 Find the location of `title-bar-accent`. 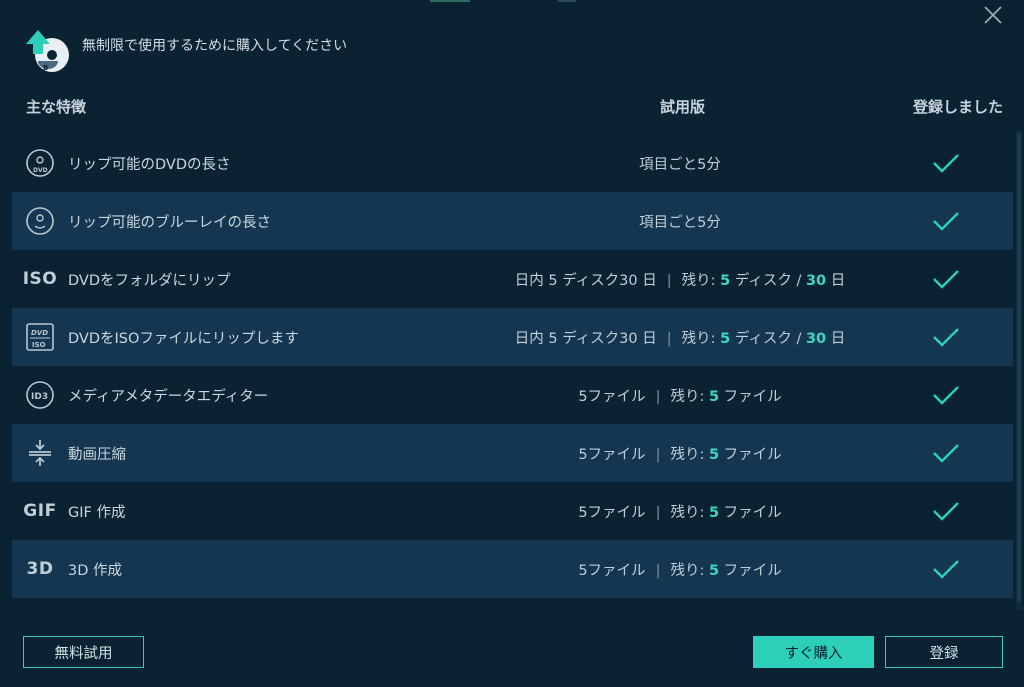

title-bar-accent is located at coordinates (450, 1).